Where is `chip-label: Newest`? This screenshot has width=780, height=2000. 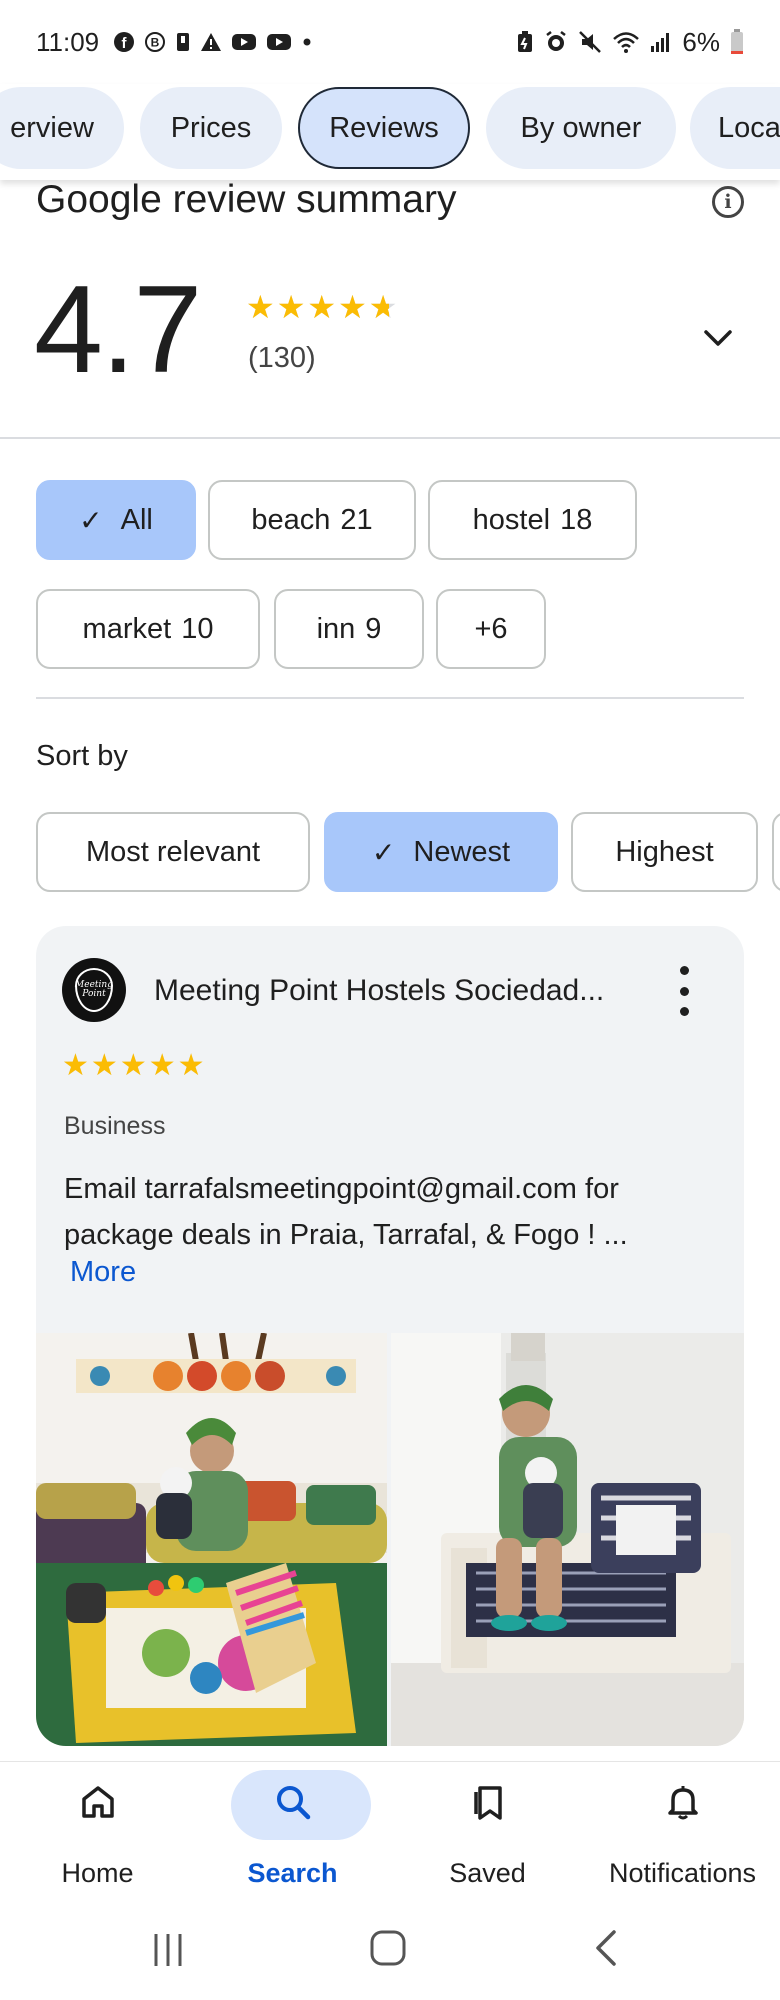 chip-label: Newest is located at coordinates (462, 851).